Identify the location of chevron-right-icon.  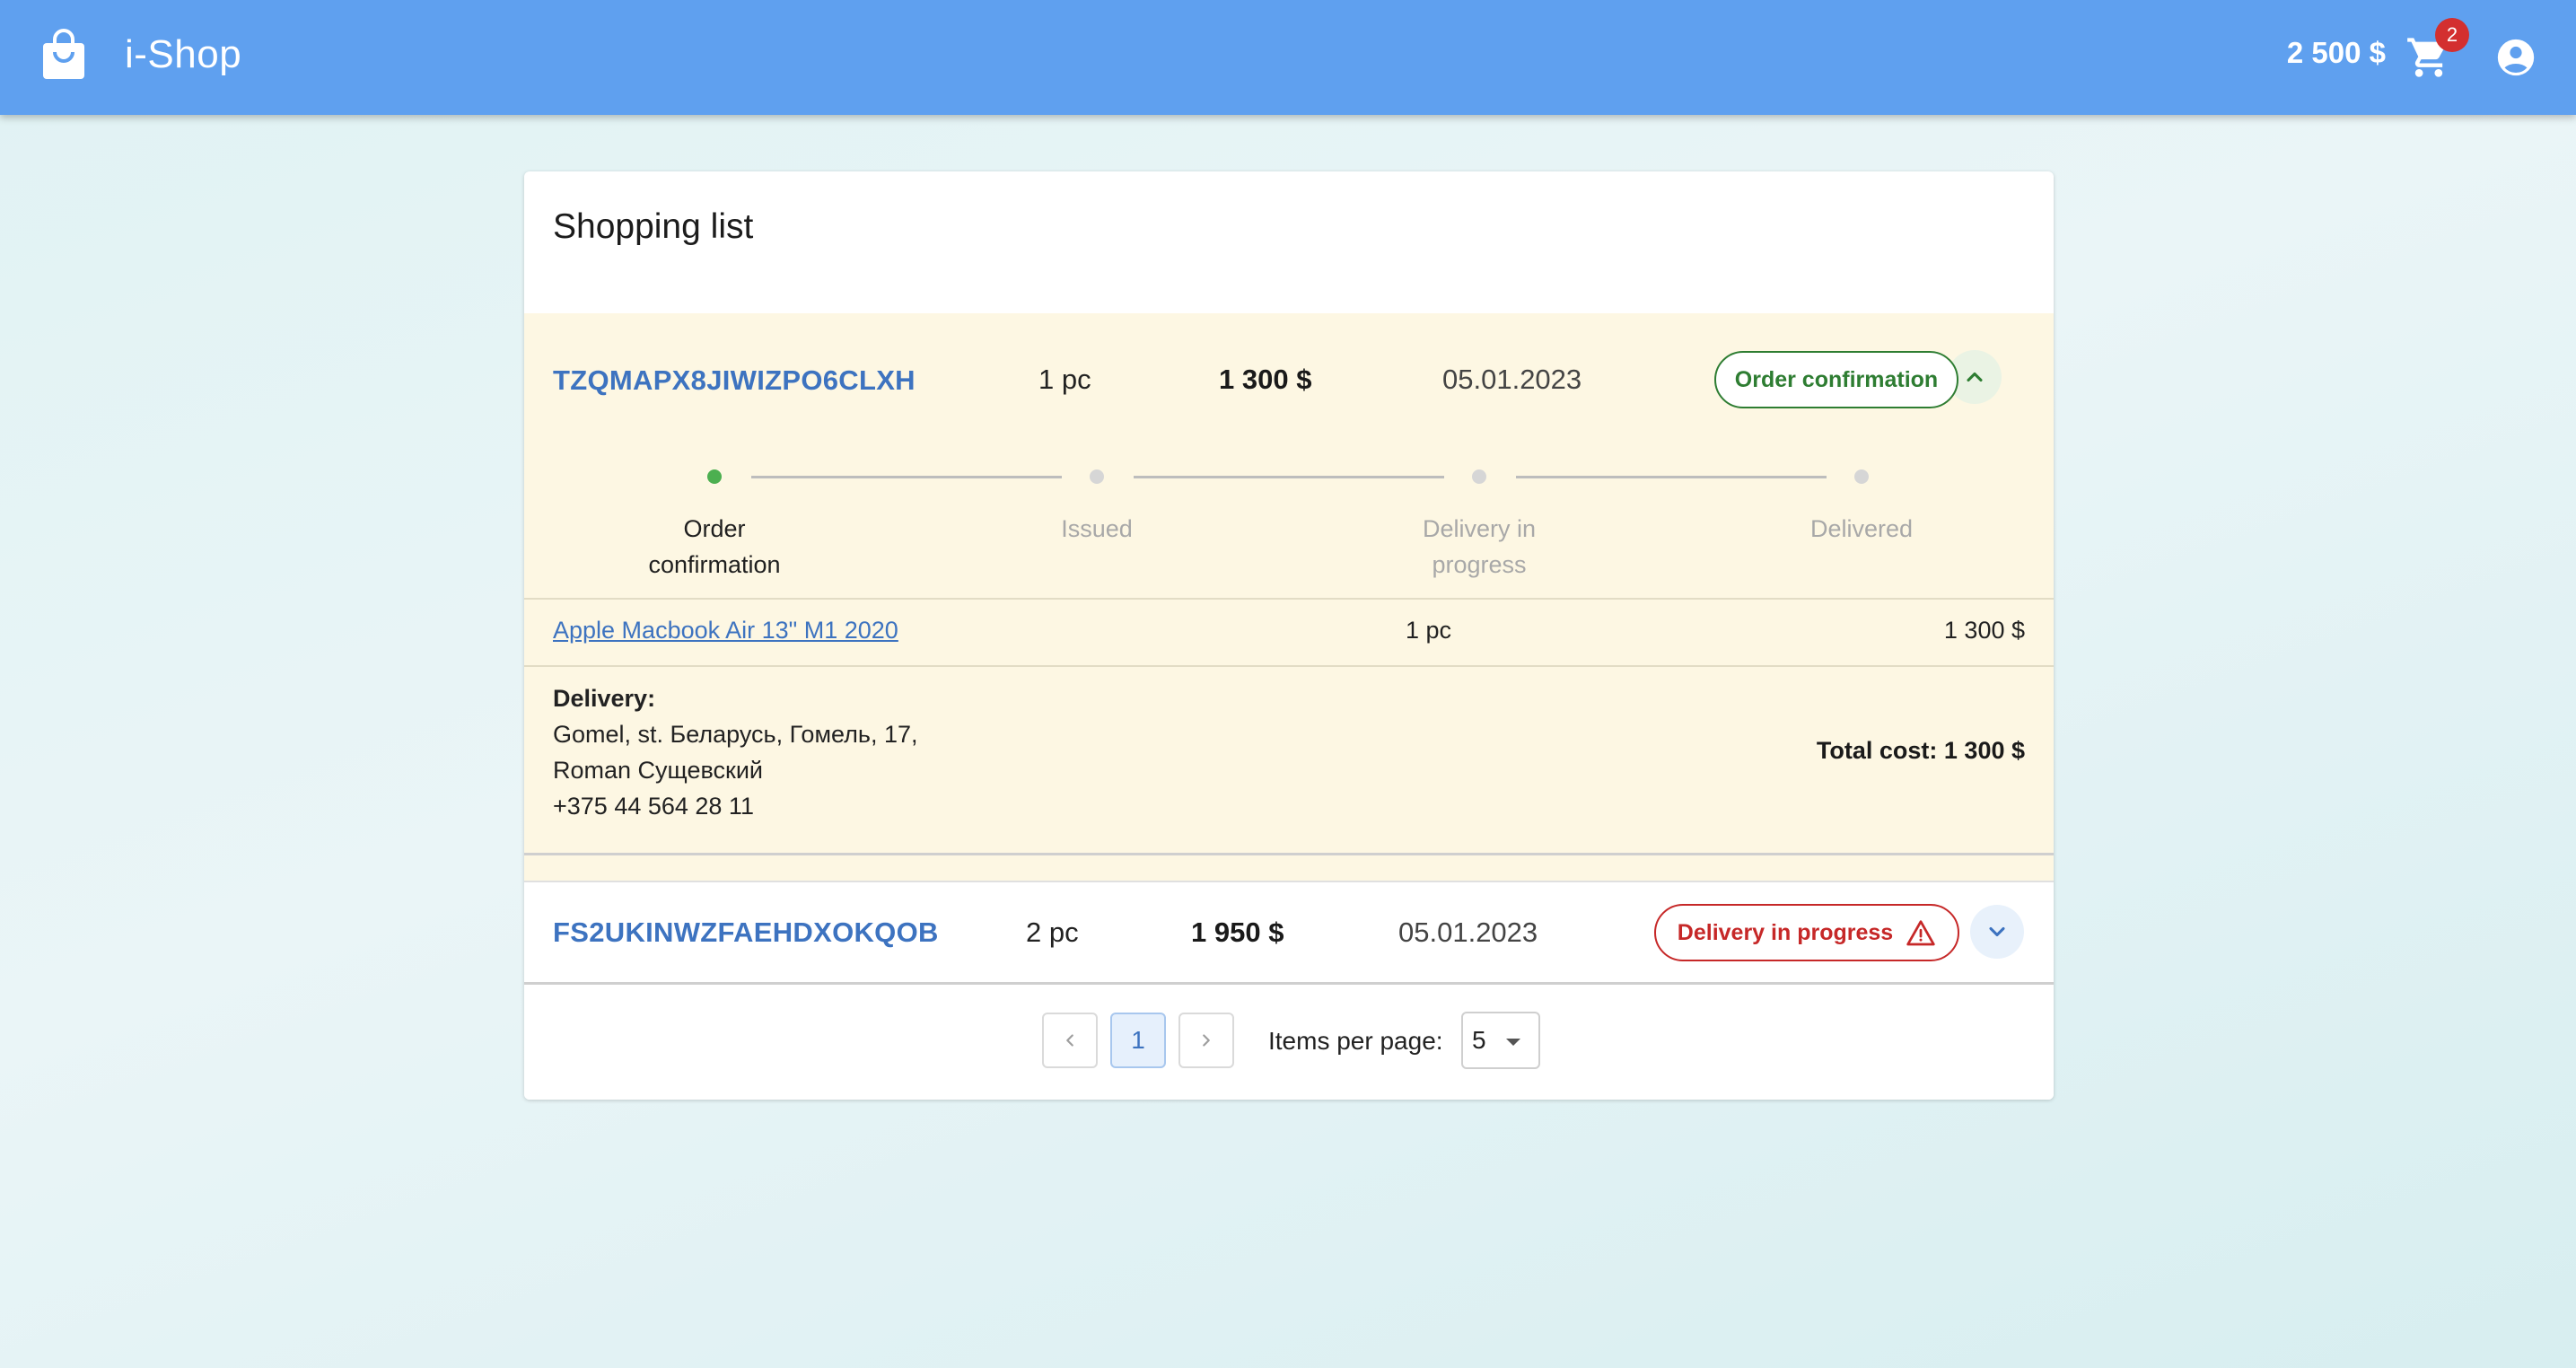
(1206, 1040).